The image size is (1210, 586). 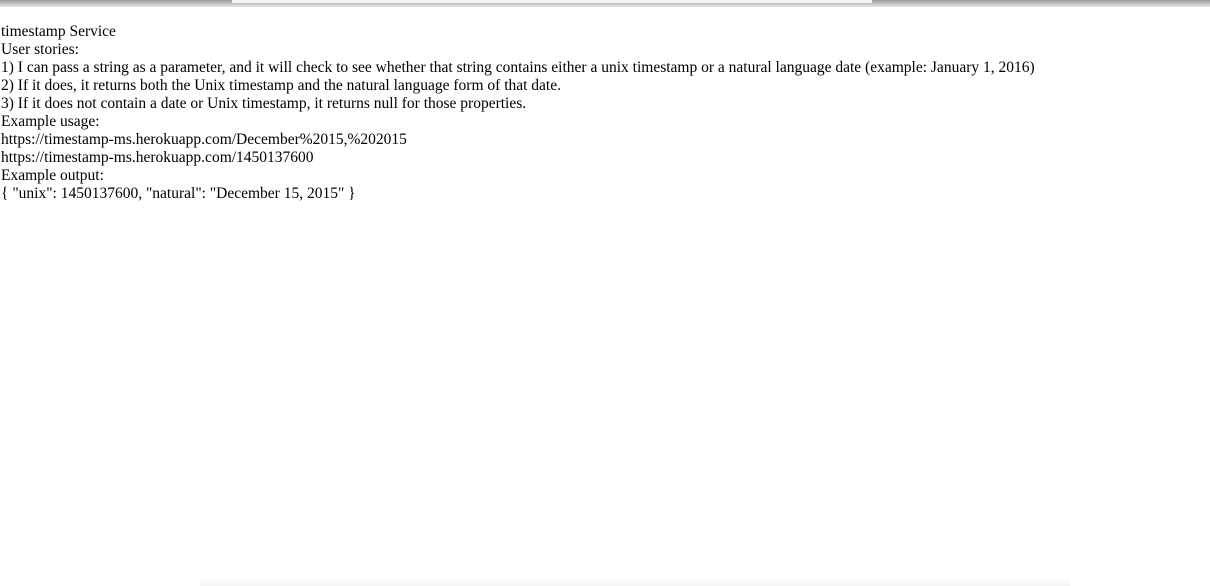 What do you see at coordinates (552, 1) in the screenshot?
I see `browser-tab-highlight` at bounding box center [552, 1].